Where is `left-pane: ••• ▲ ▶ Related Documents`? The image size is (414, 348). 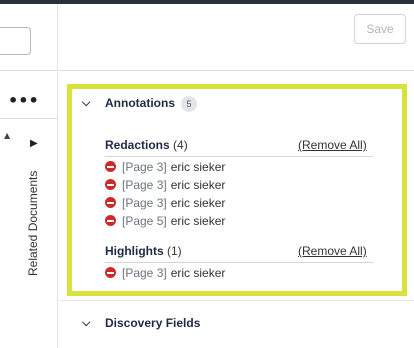 left-pane: ••• ▲ ▶ Related Documents is located at coordinates (29, 176).